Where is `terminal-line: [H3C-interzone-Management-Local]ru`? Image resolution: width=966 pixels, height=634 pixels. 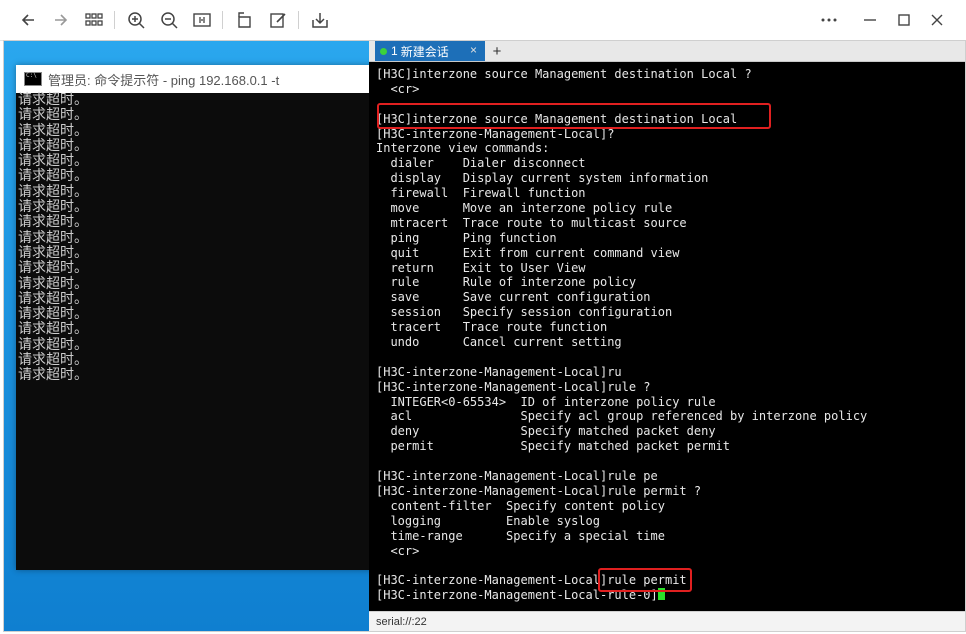 terminal-line: [H3C-interzone-Management-Local]ru is located at coordinates (670, 372).